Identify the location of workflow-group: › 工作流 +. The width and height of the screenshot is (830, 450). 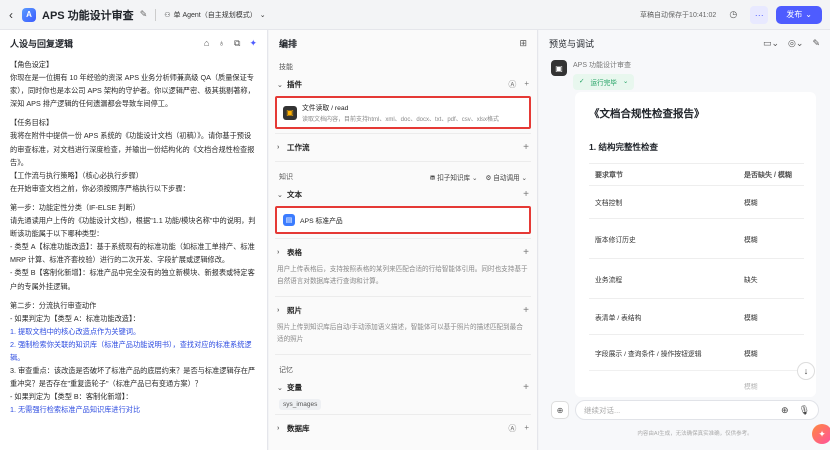
(403, 147).